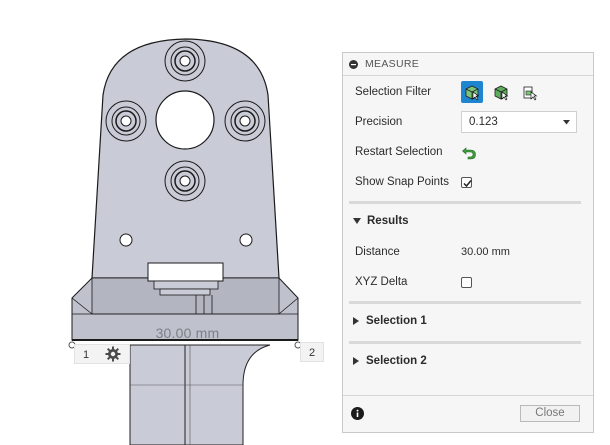 The image size is (610, 445). What do you see at coordinates (377, 252) in the screenshot?
I see `distance-label: Distance` at bounding box center [377, 252].